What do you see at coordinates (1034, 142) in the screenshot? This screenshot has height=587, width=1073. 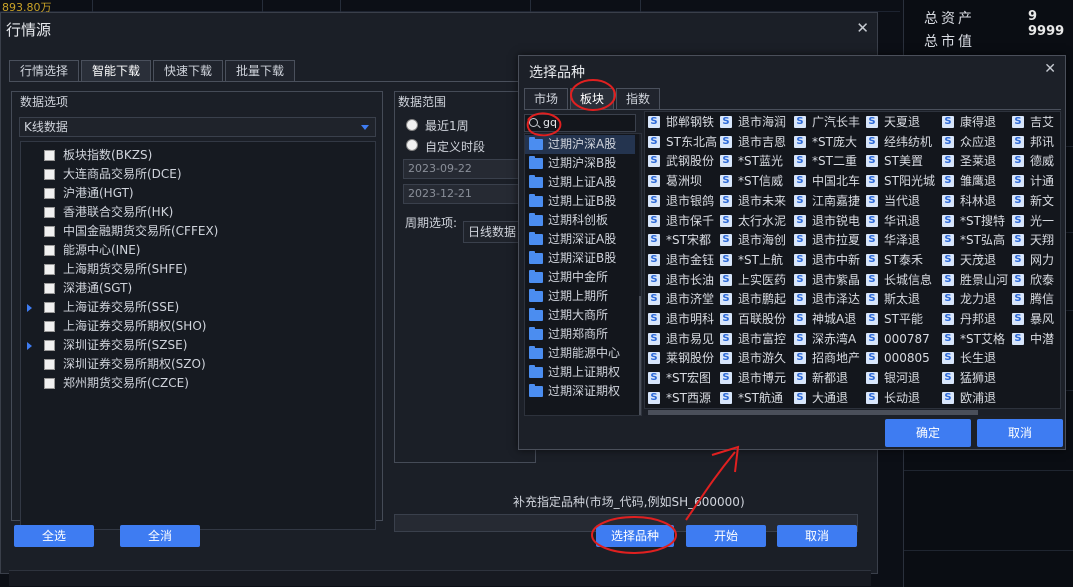 I see `stock-item: S 邦讯` at bounding box center [1034, 142].